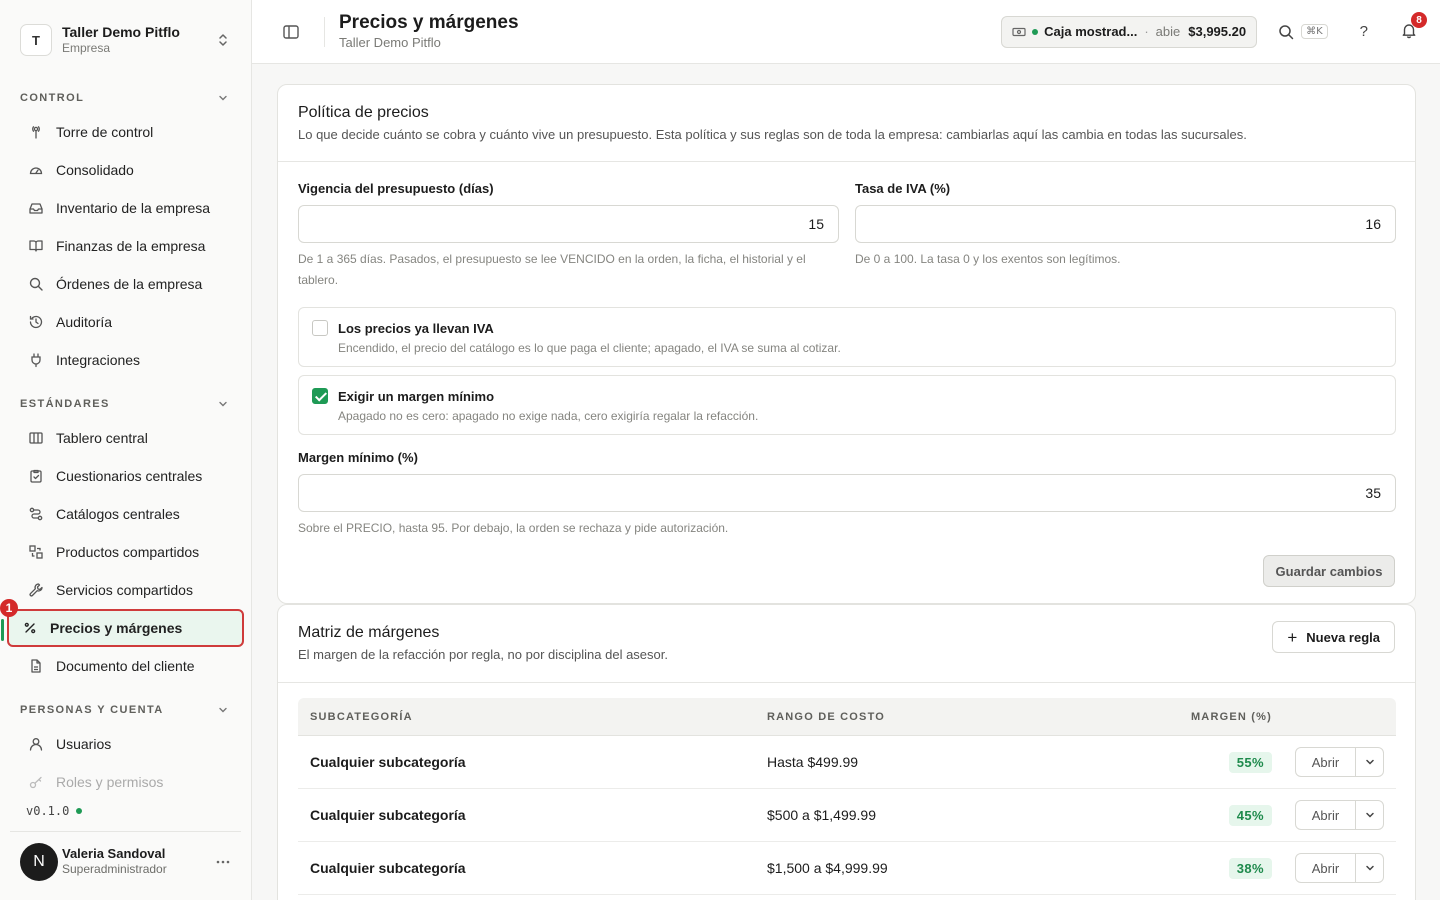 The width and height of the screenshot is (1440, 900). Describe the element at coordinates (847, 493) in the screenshot. I see `min-margin-input: 35` at that location.